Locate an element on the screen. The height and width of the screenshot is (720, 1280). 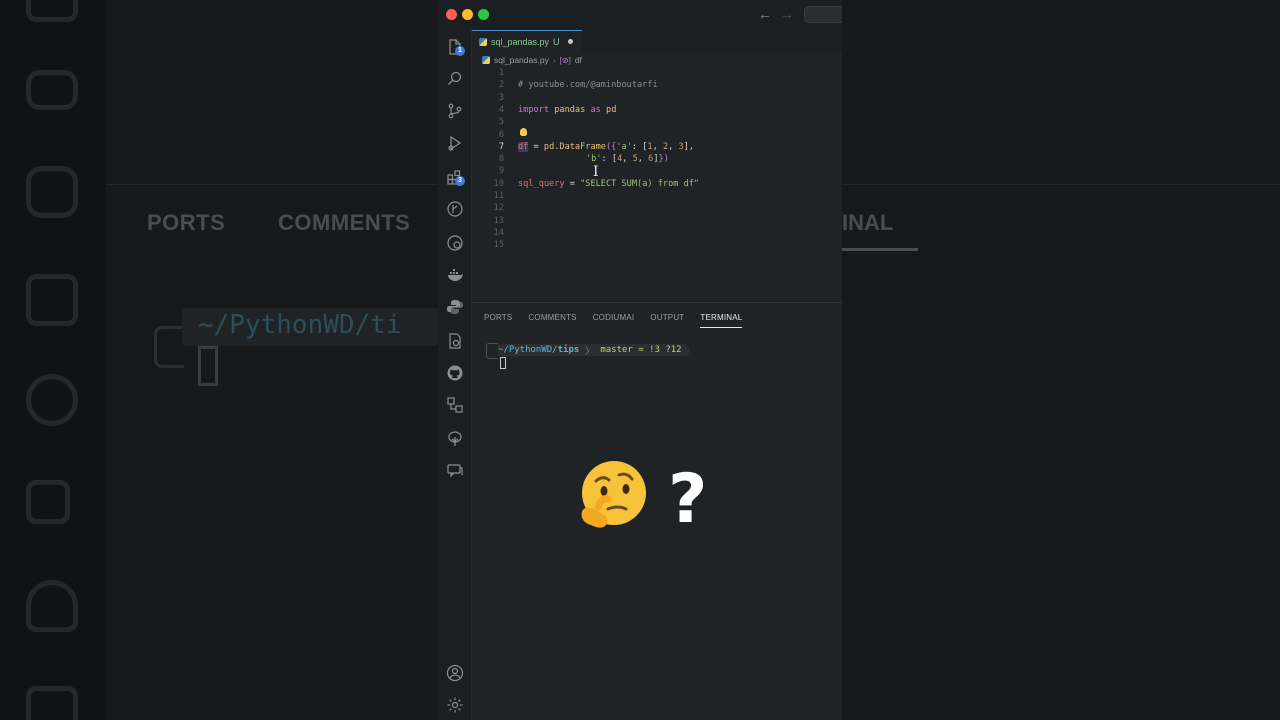
tab-codiumai: CODIUMAI is located at coordinates (614, 317).